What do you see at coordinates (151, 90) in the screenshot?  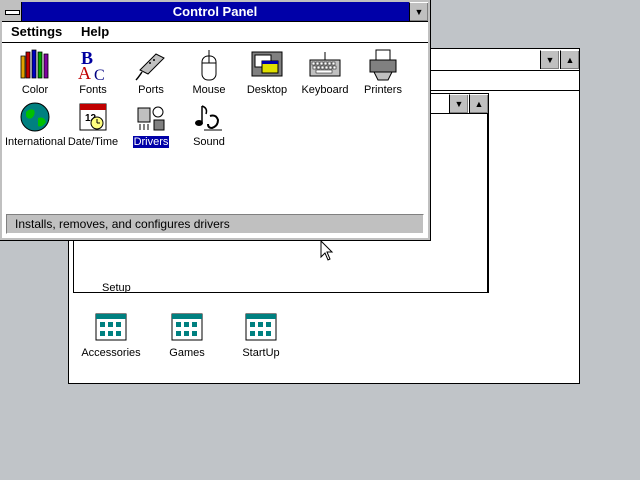 I see `cpl-item-label: Ports` at bounding box center [151, 90].